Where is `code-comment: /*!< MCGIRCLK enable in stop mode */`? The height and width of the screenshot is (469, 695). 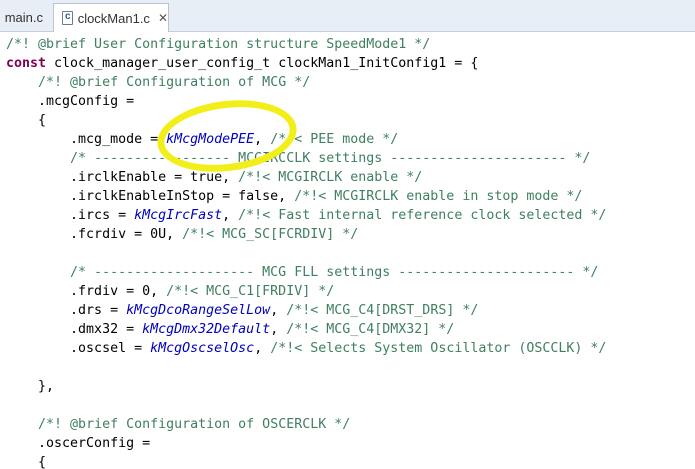 code-comment: /*!< MCGIRCLK enable in stop mode */ is located at coordinates (438, 196).